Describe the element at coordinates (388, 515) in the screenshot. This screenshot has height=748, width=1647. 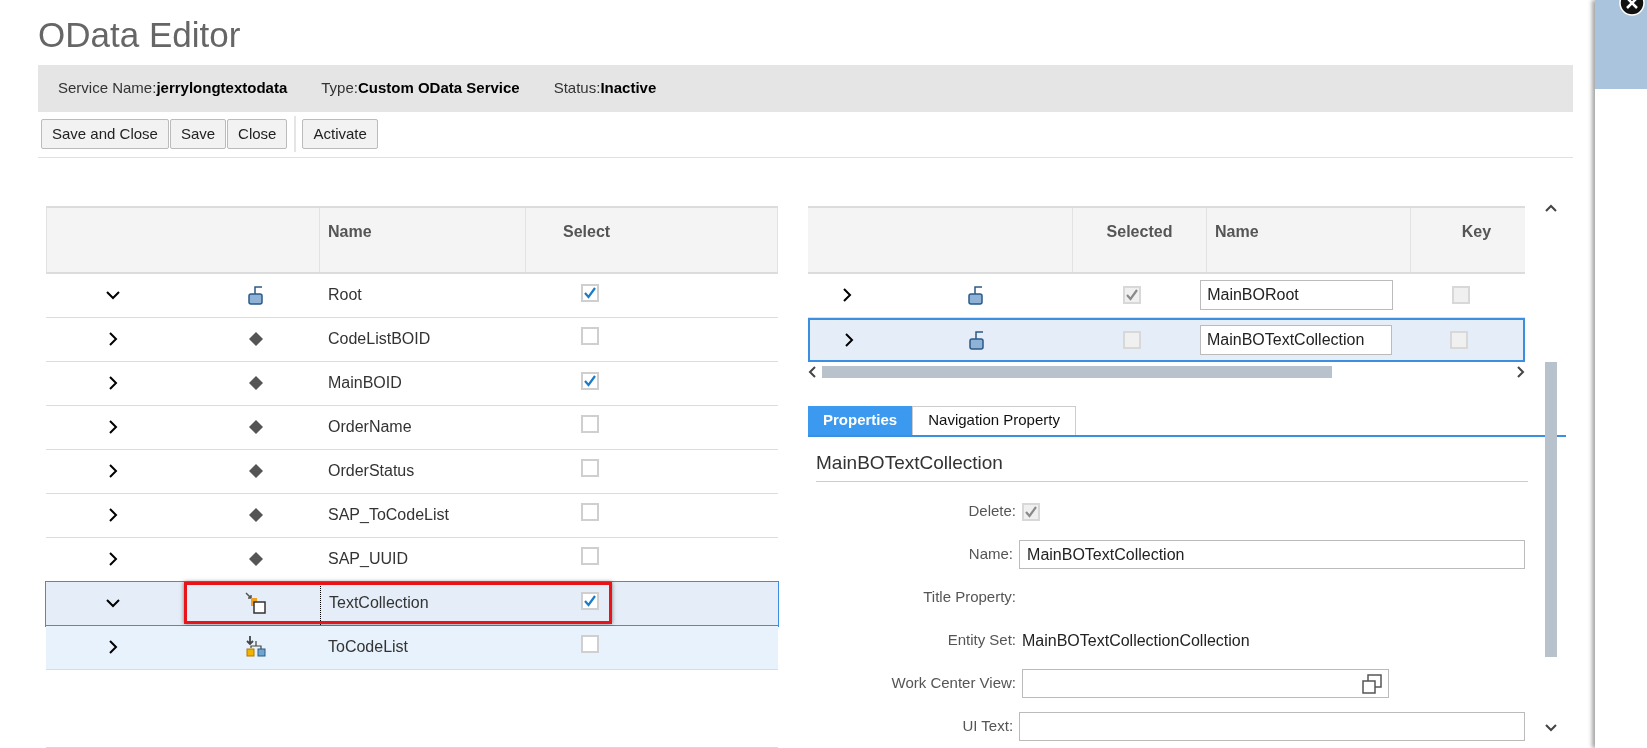
I see `table-cell-text: SAP_ToCodeList` at that location.